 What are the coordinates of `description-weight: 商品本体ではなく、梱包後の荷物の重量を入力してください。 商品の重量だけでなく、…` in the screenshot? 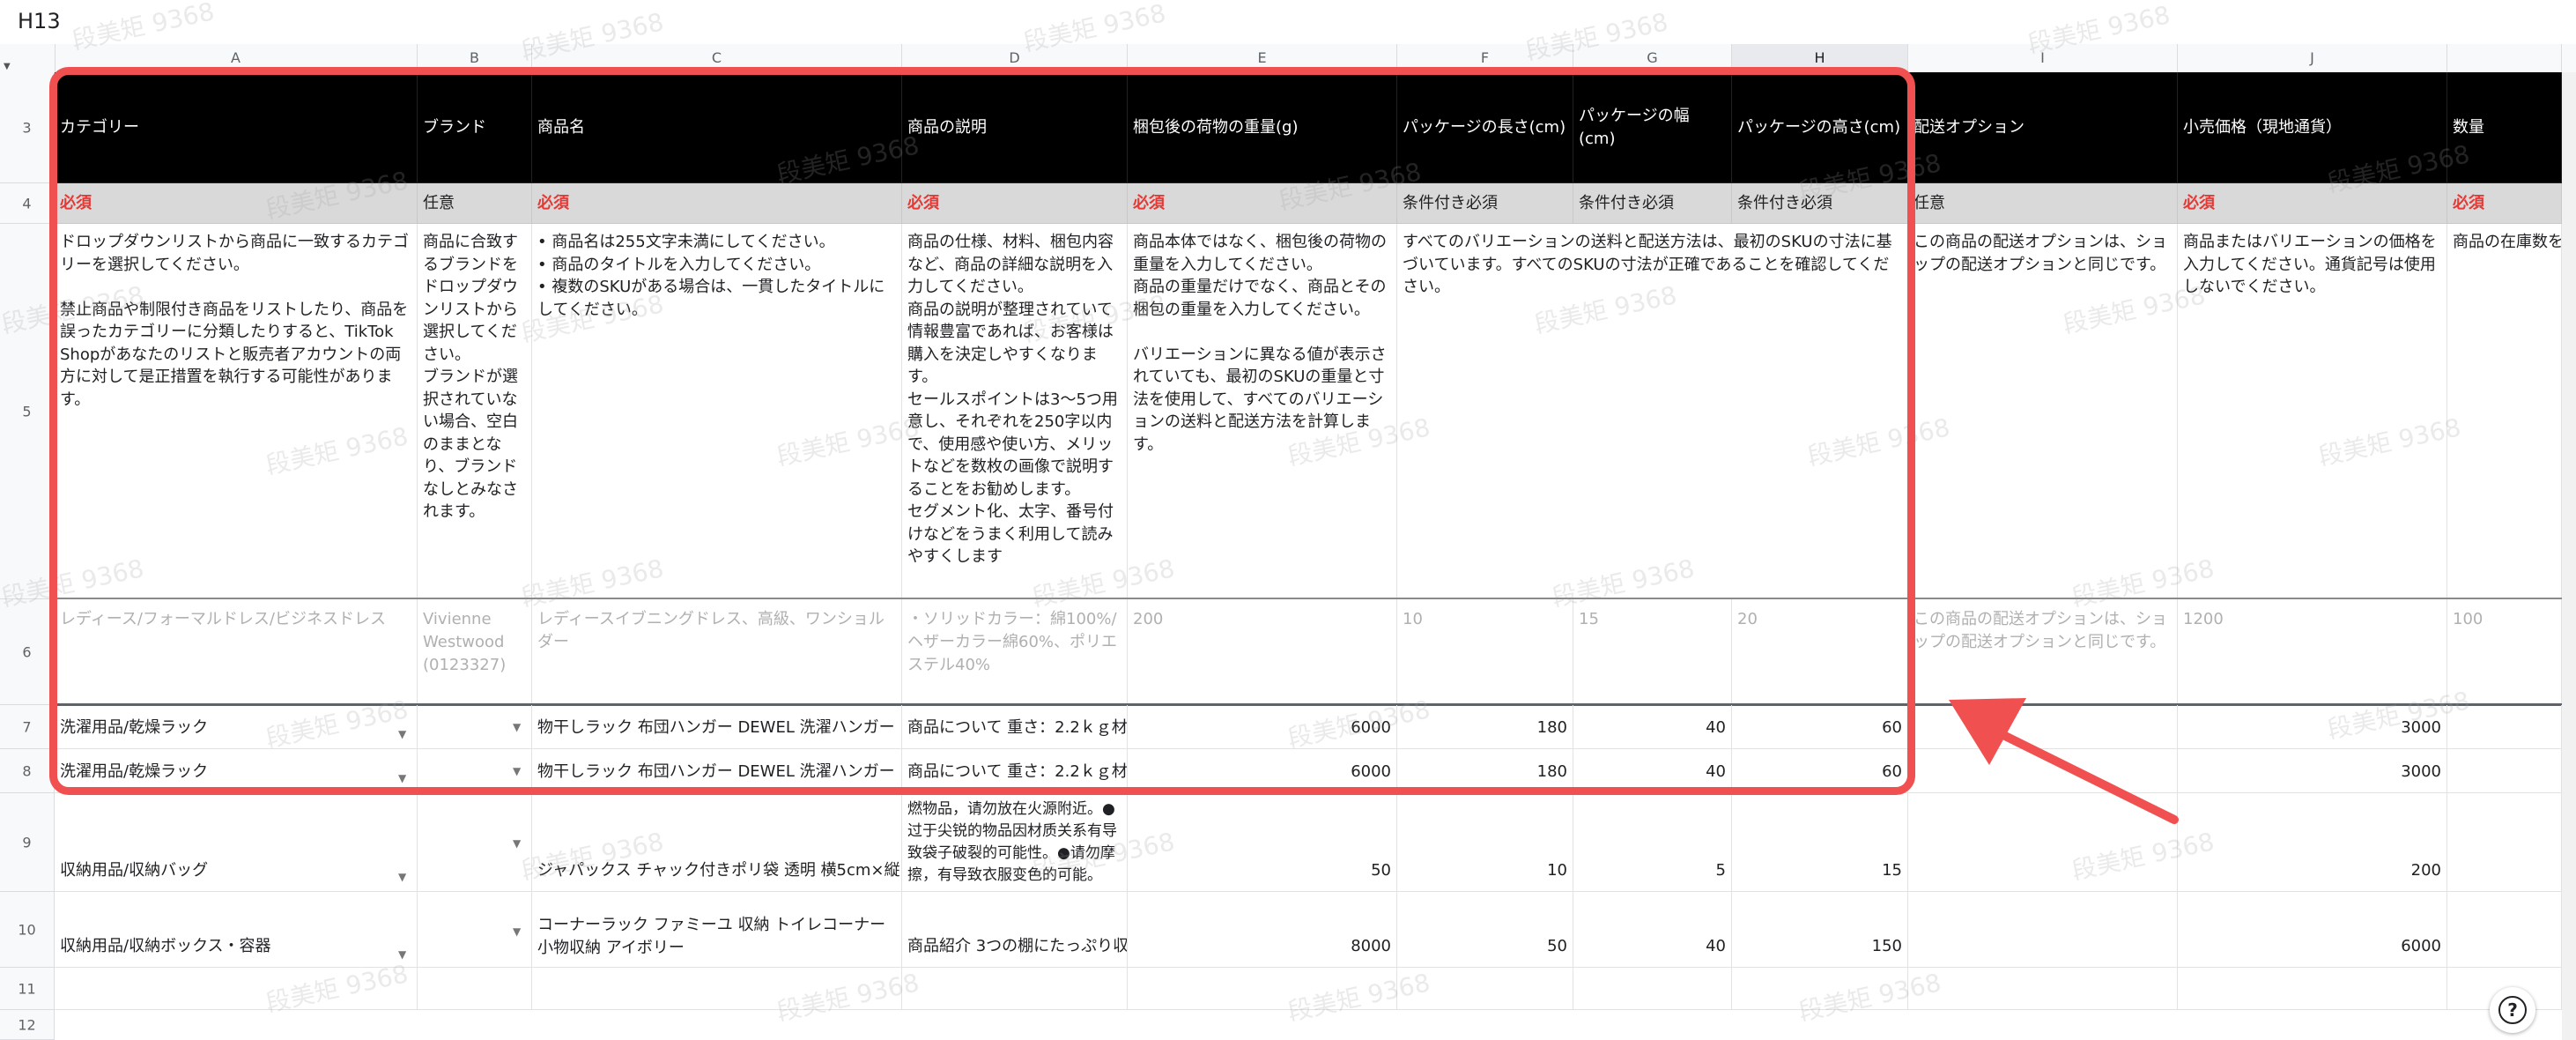 It's located at (1263, 411).